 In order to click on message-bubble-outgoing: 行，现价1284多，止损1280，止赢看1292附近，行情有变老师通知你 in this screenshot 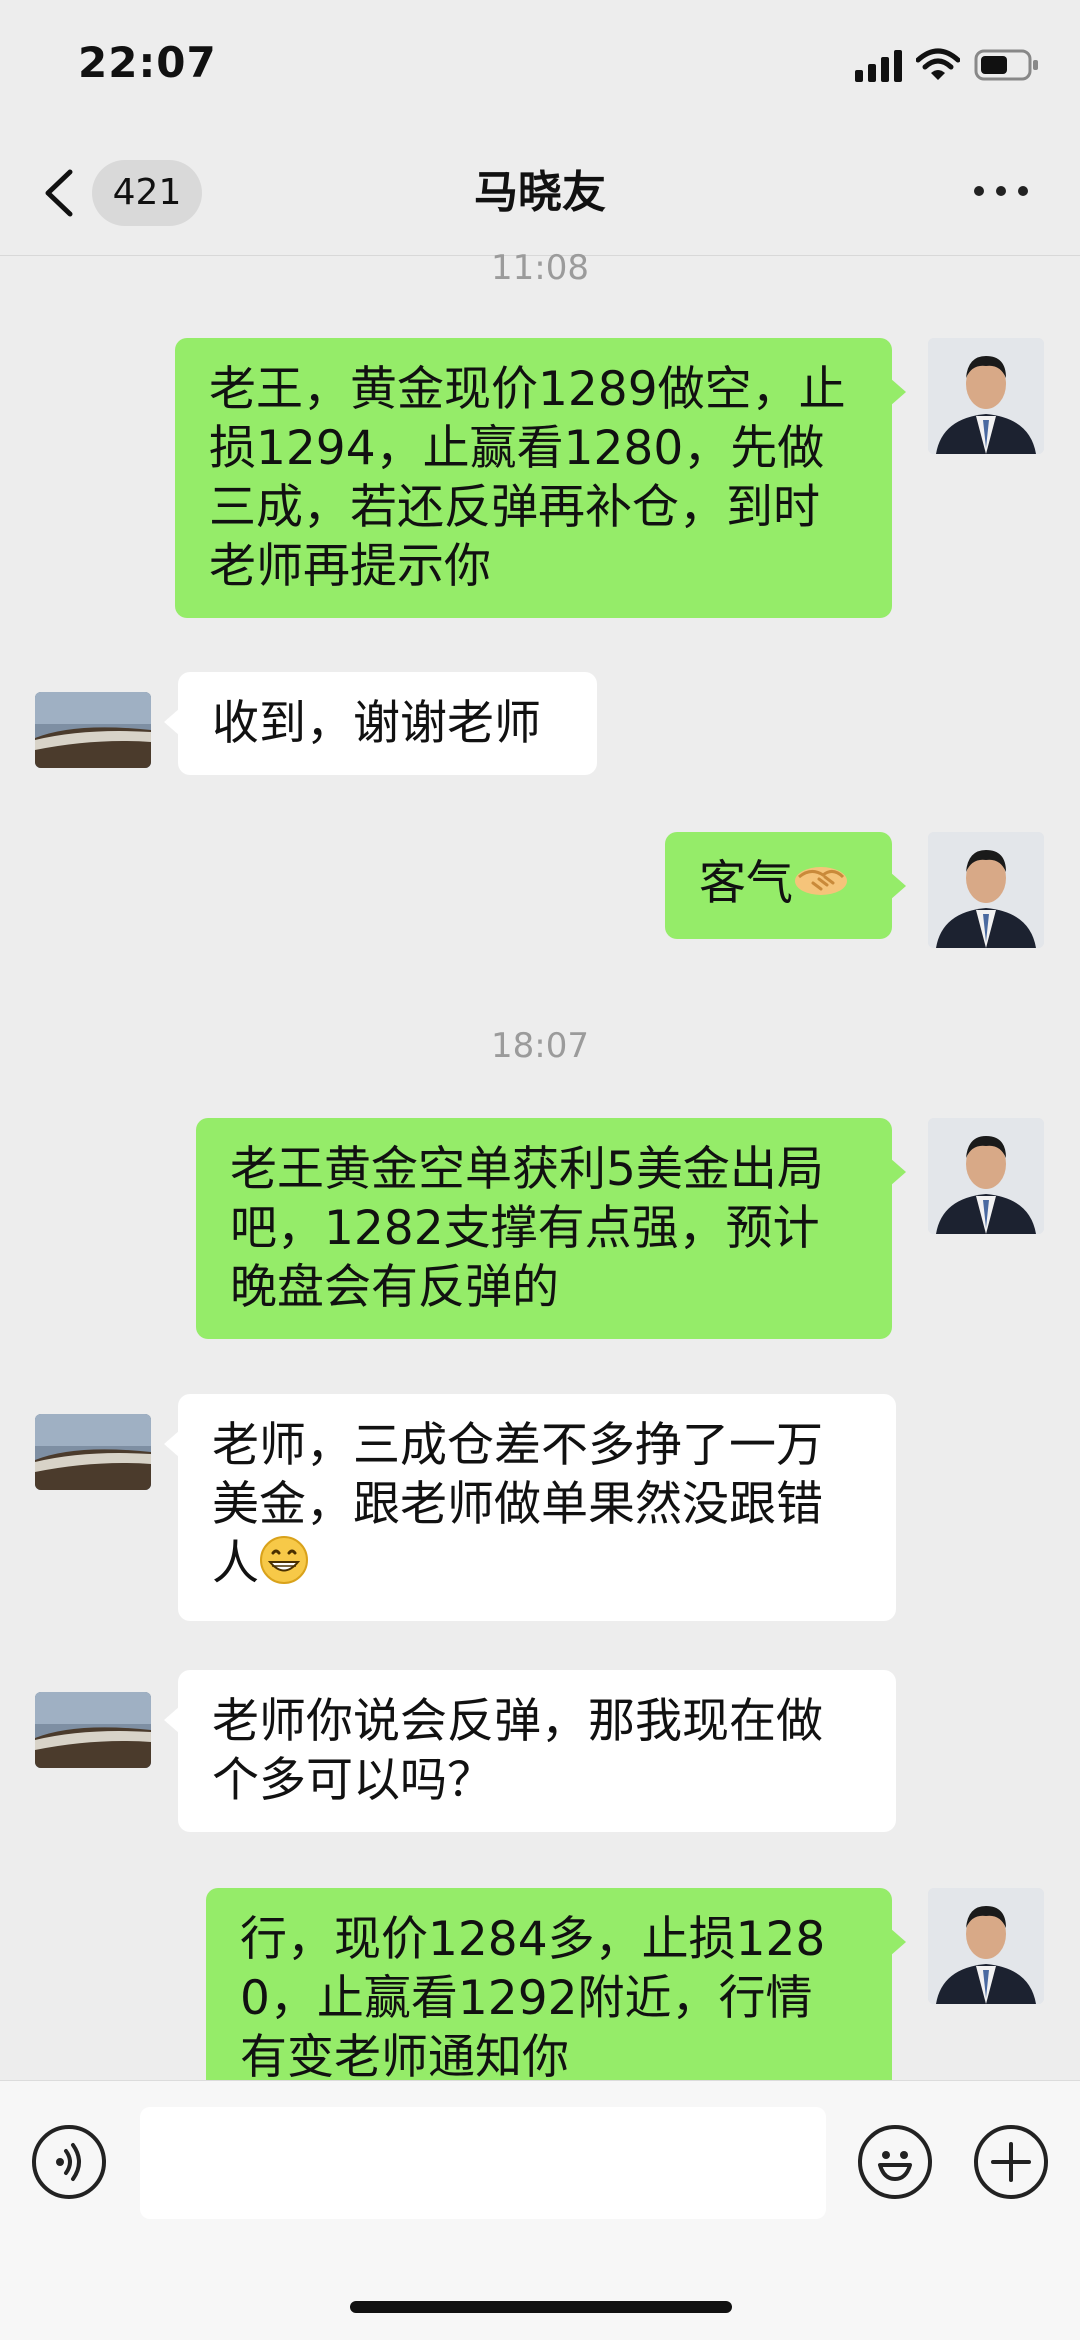, I will do `click(556, 1998)`.